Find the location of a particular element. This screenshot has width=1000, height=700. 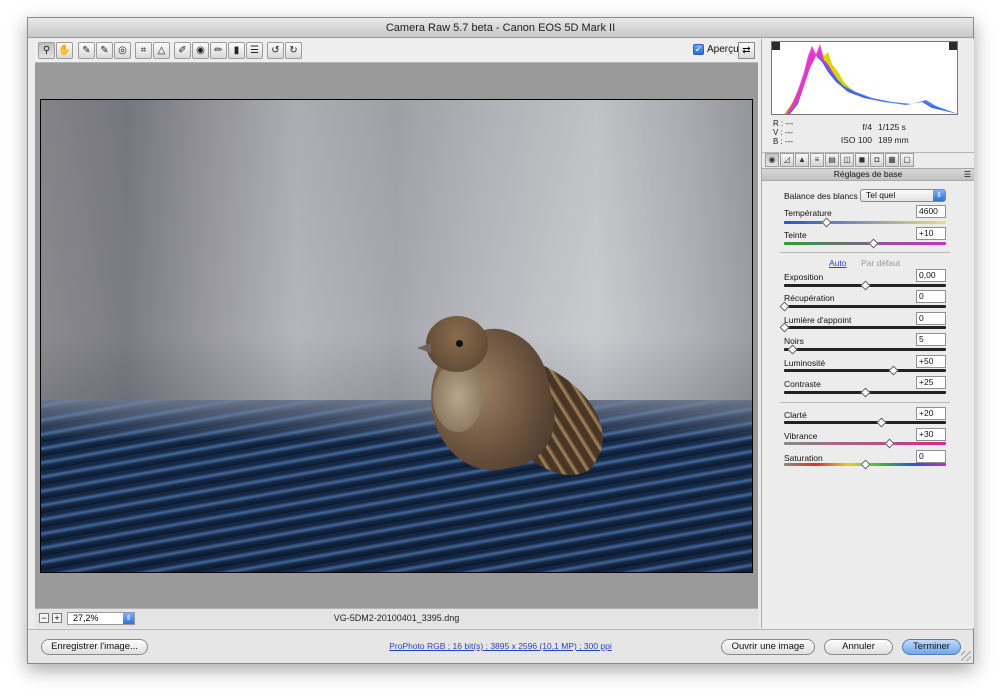

spot-removal-tool-icon: ✐ is located at coordinates (182, 50).